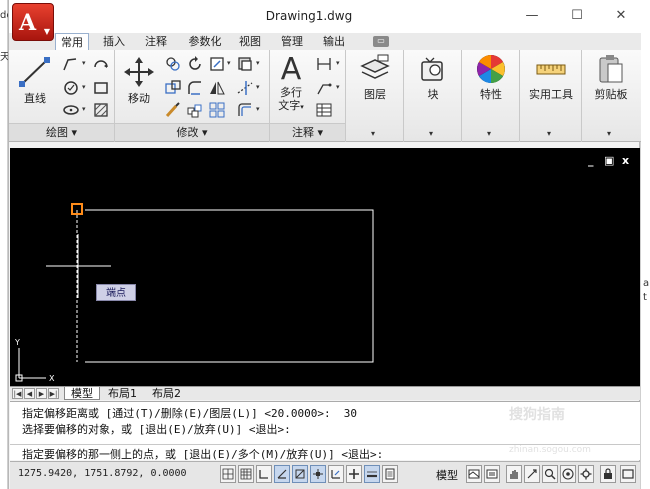 This screenshot has height=489, width=650. What do you see at coordinates (71, 88) in the screenshot?
I see `circle-button` at bounding box center [71, 88].